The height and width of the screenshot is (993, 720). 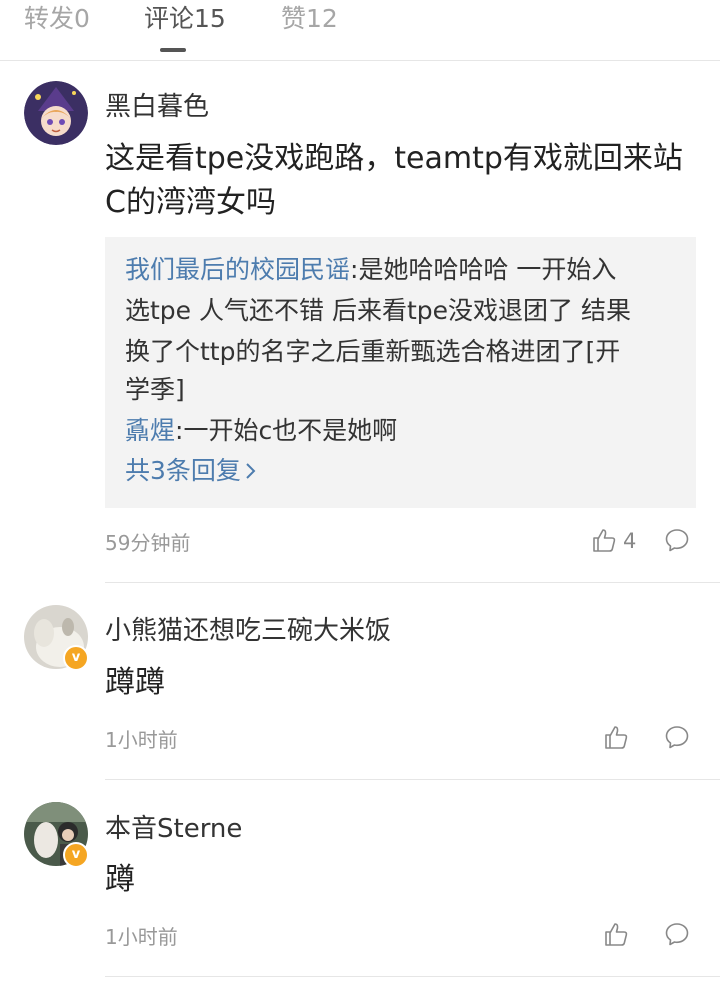 What do you see at coordinates (483, 269) in the screenshot?
I see `reply-text: :是她哈哈哈哈 一开始入` at bounding box center [483, 269].